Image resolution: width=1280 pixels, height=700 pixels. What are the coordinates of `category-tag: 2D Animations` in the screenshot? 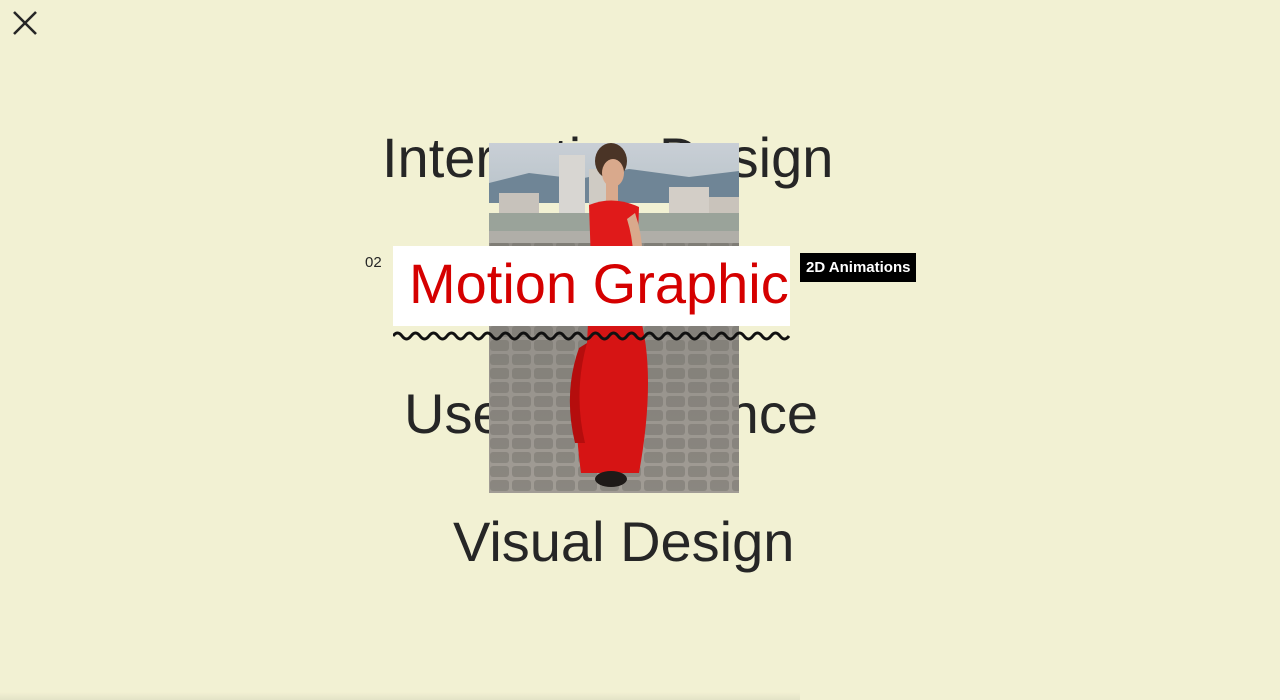 It's located at (858, 267).